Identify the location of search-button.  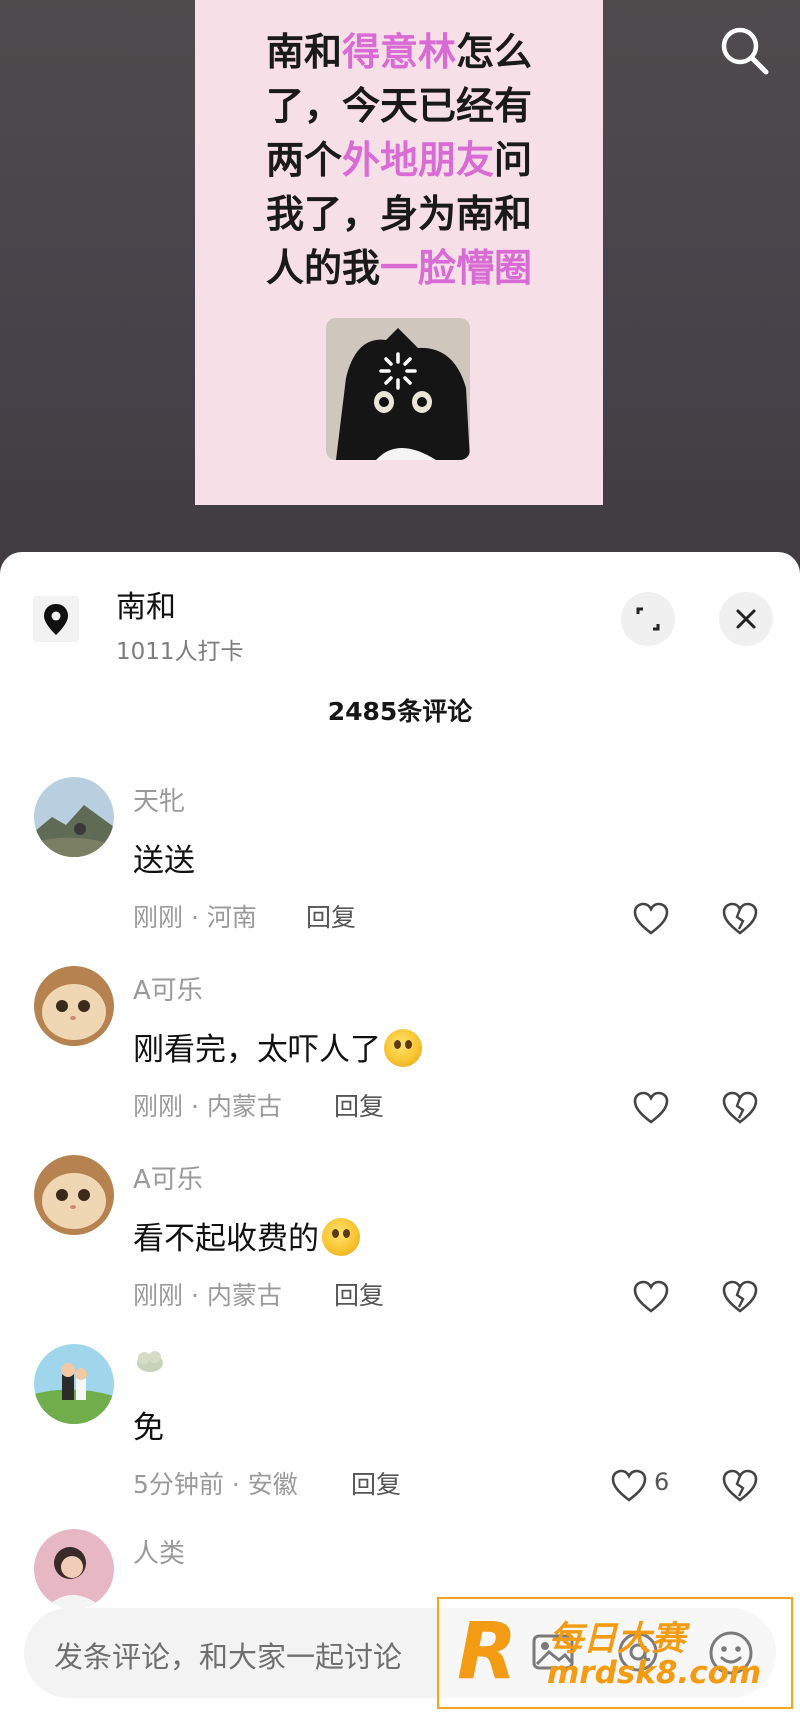
(744, 50).